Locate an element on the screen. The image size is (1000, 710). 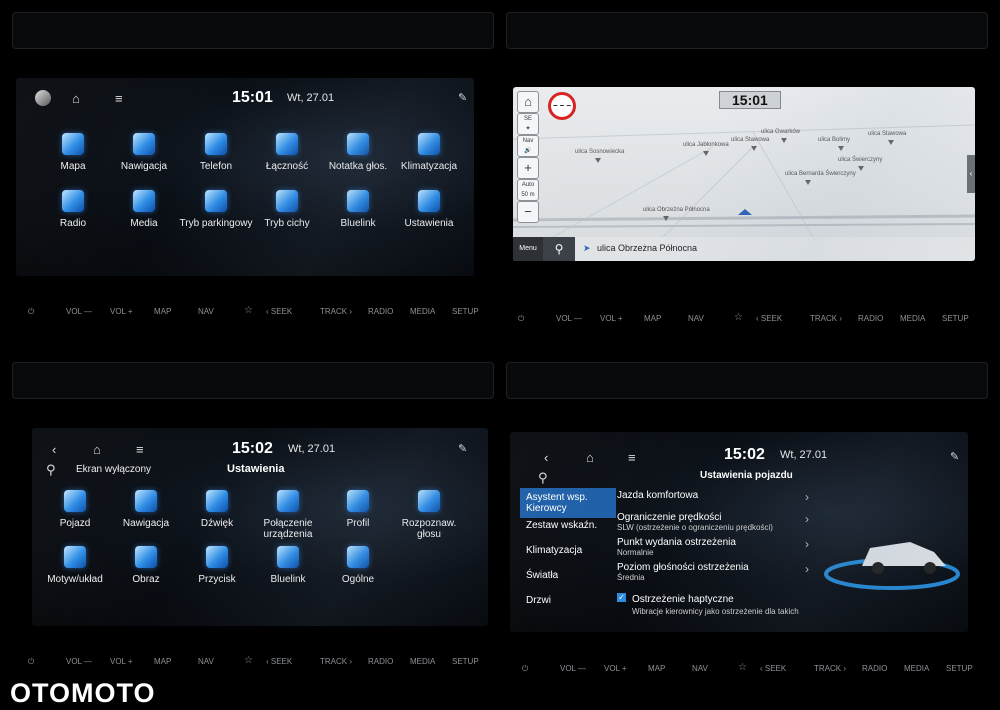
app-notatka-glos: Notatka głos. is located at coordinates (358, 152).